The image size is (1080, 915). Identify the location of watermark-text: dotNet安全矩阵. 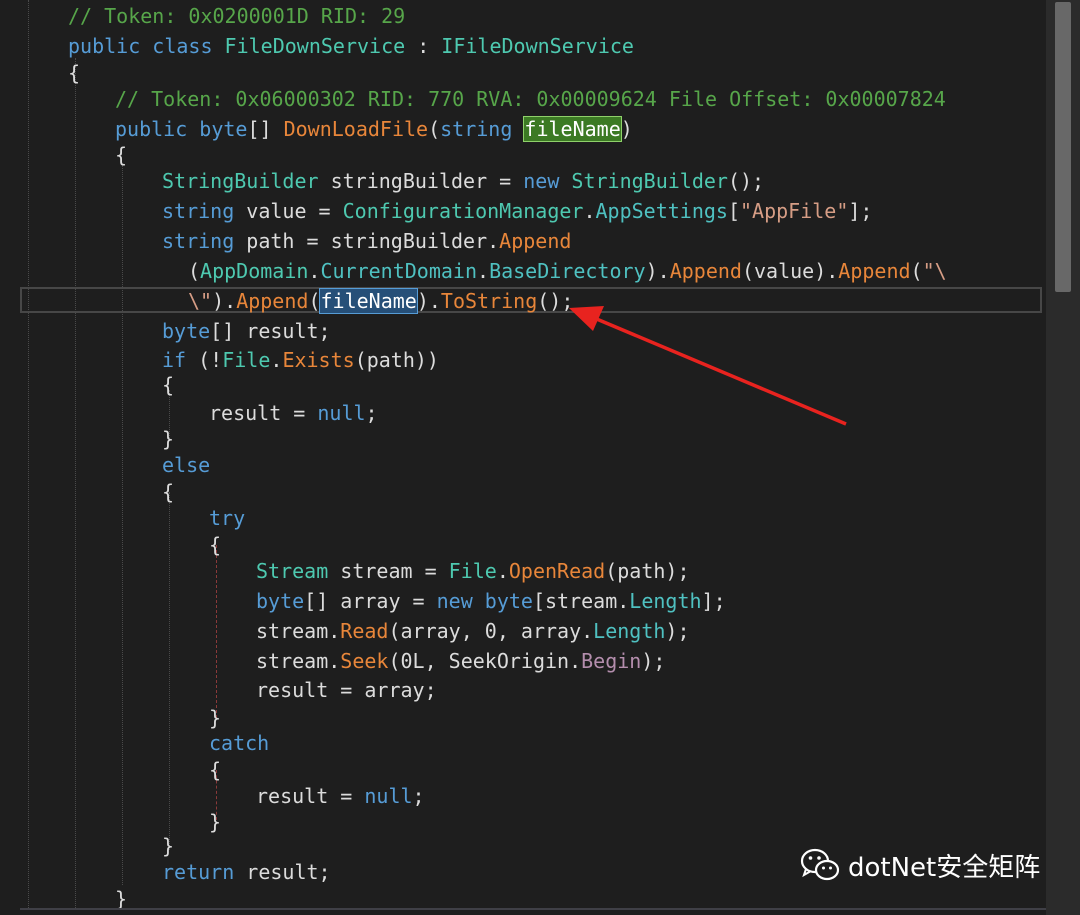
(944, 867).